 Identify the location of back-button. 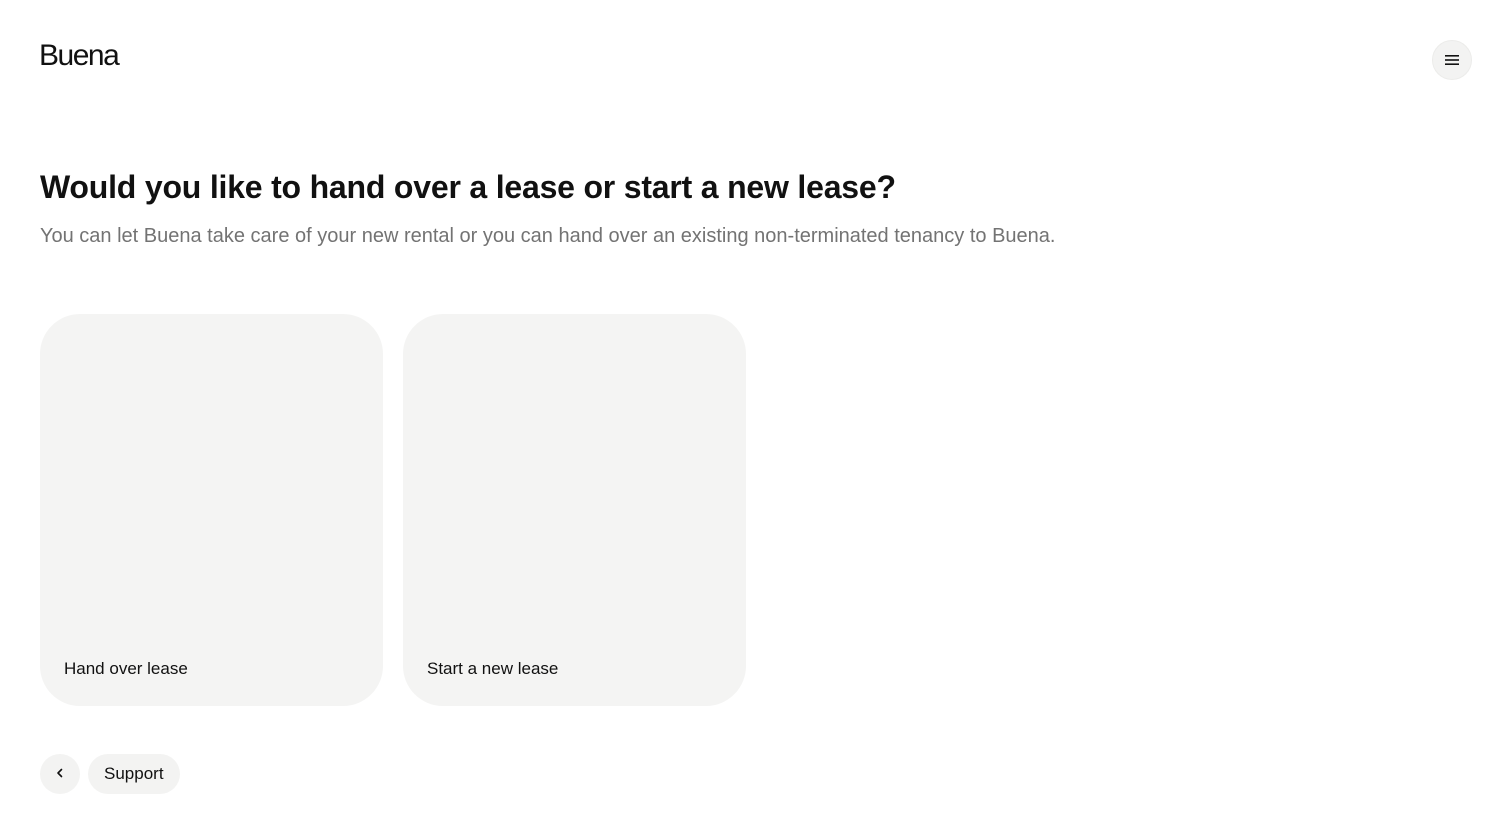
(60, 774).